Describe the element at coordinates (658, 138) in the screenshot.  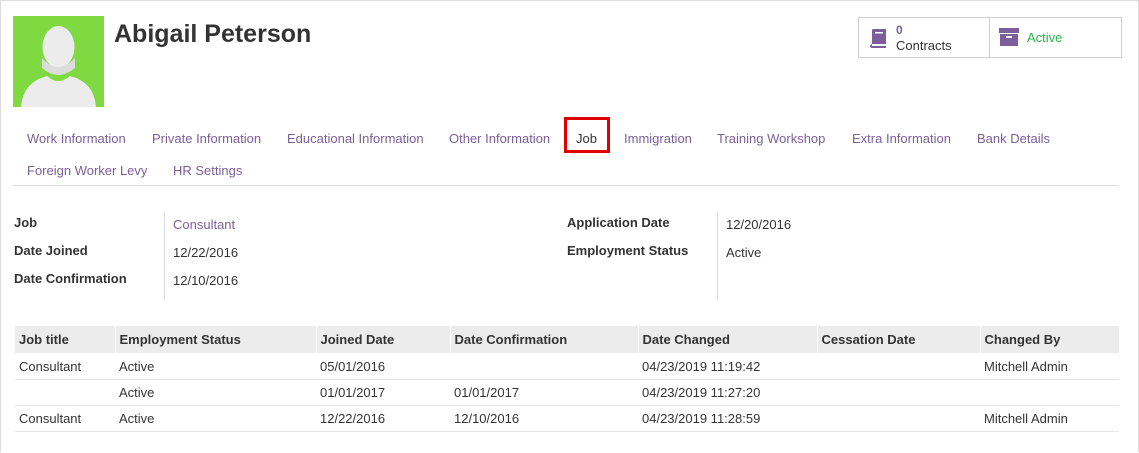
I see `tab-immigration: Immigration` at that location.